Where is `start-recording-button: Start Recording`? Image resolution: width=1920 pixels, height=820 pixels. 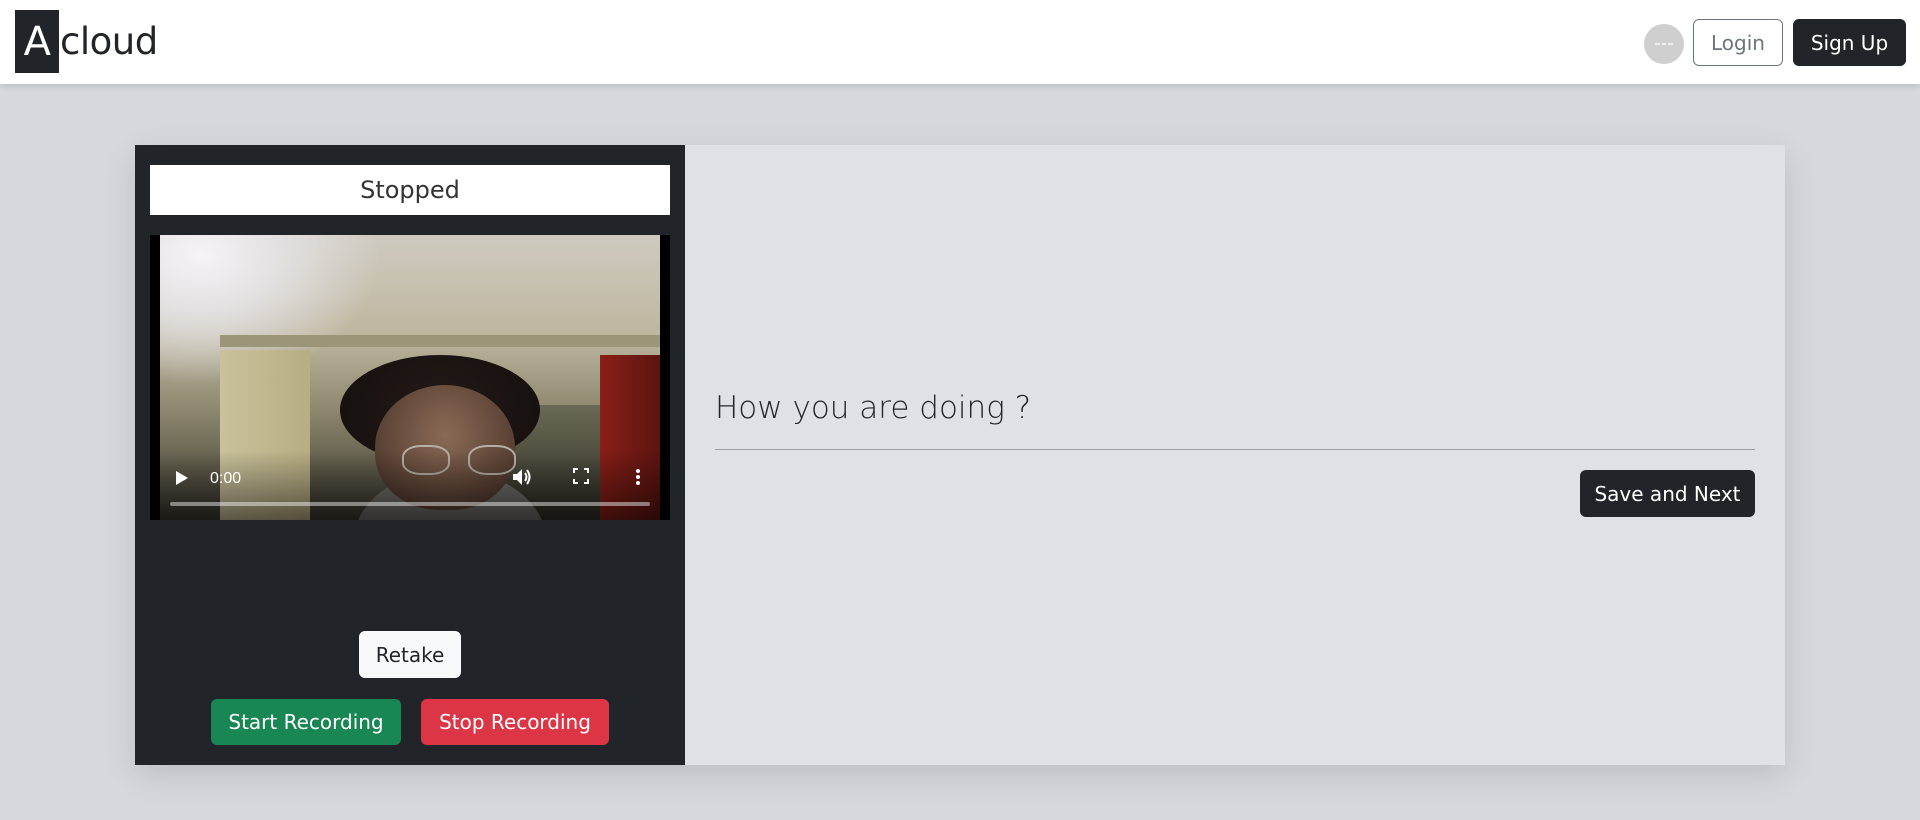 start-recording-button: Start Recording is located at coordinates (306, 722).